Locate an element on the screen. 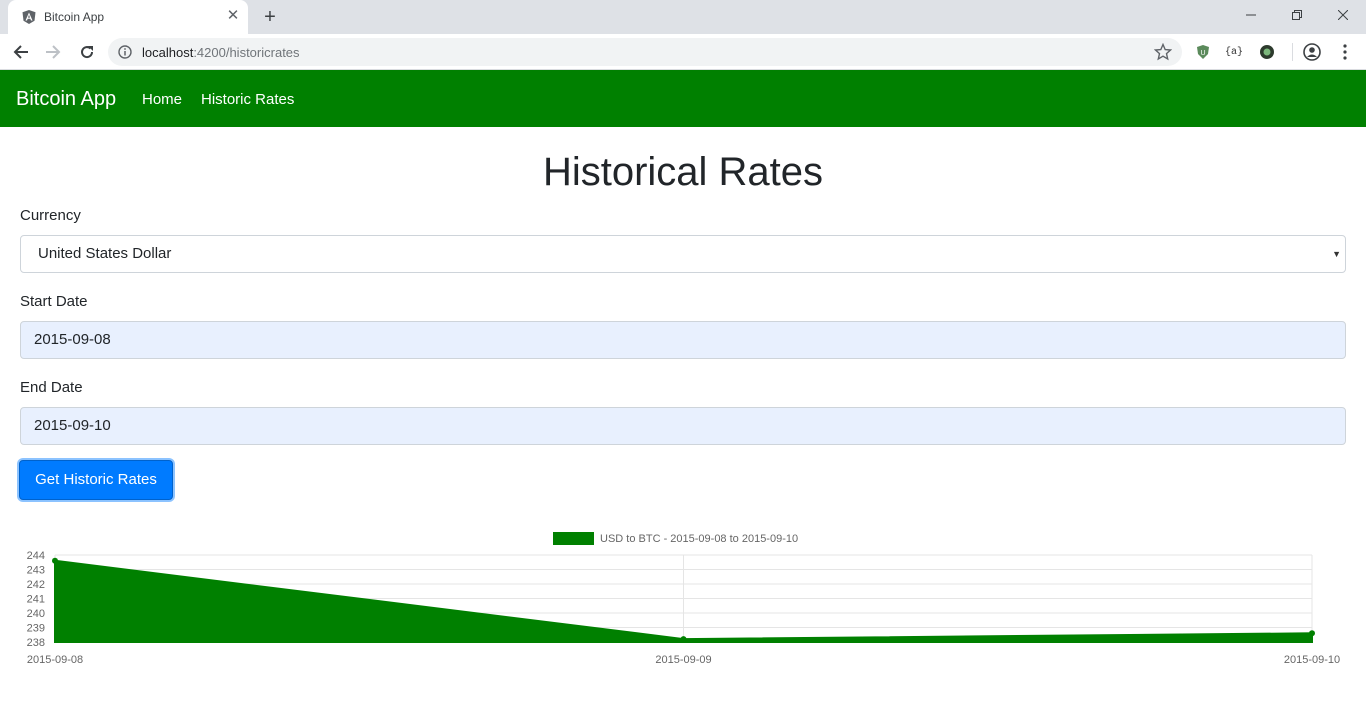 This screenshot has height=728, width=1366. y-tick-label: 239 is located at coordinates (36, 629).